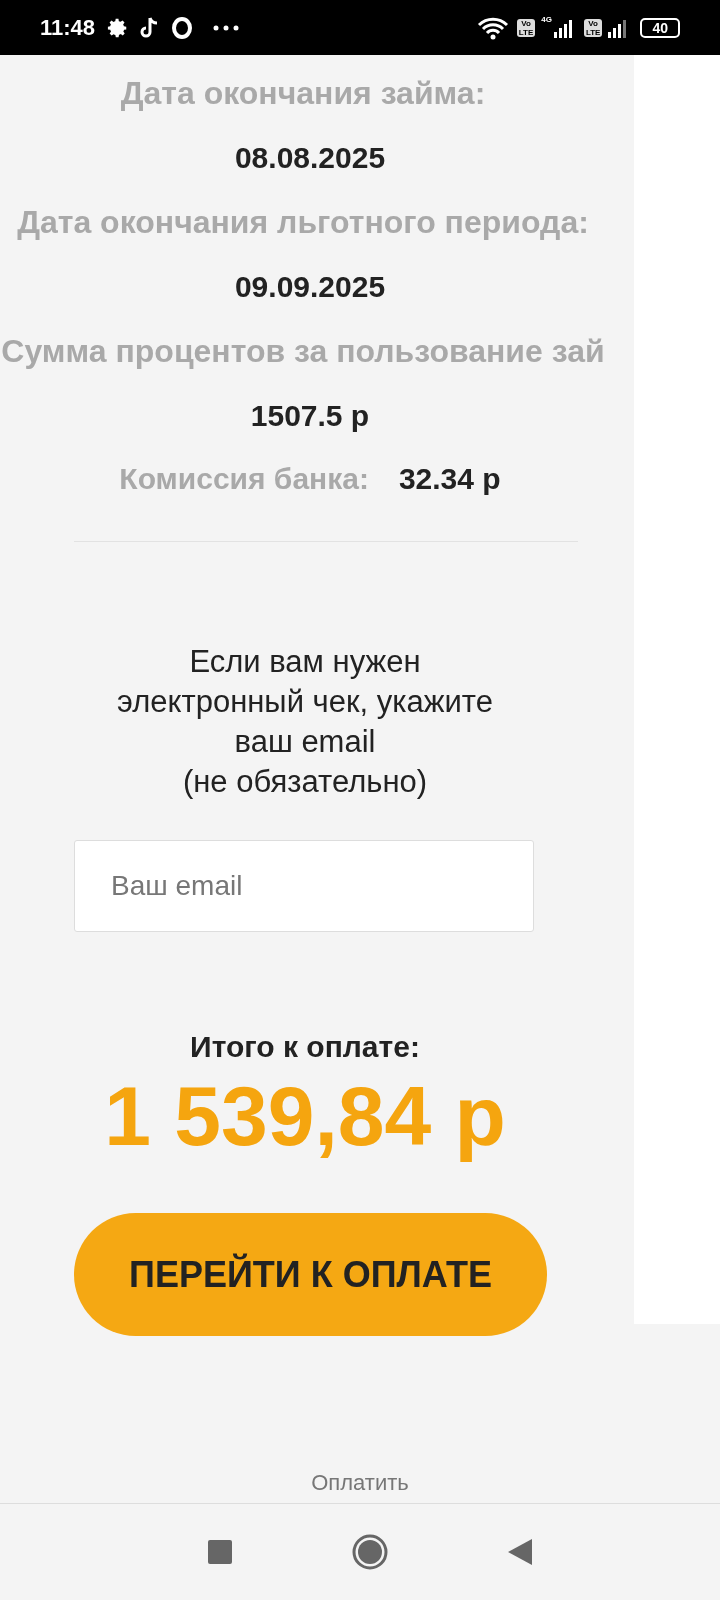  Describe the element at coordinates (370, 1552) in the screenshot. I see `home-button-icon` at that location.